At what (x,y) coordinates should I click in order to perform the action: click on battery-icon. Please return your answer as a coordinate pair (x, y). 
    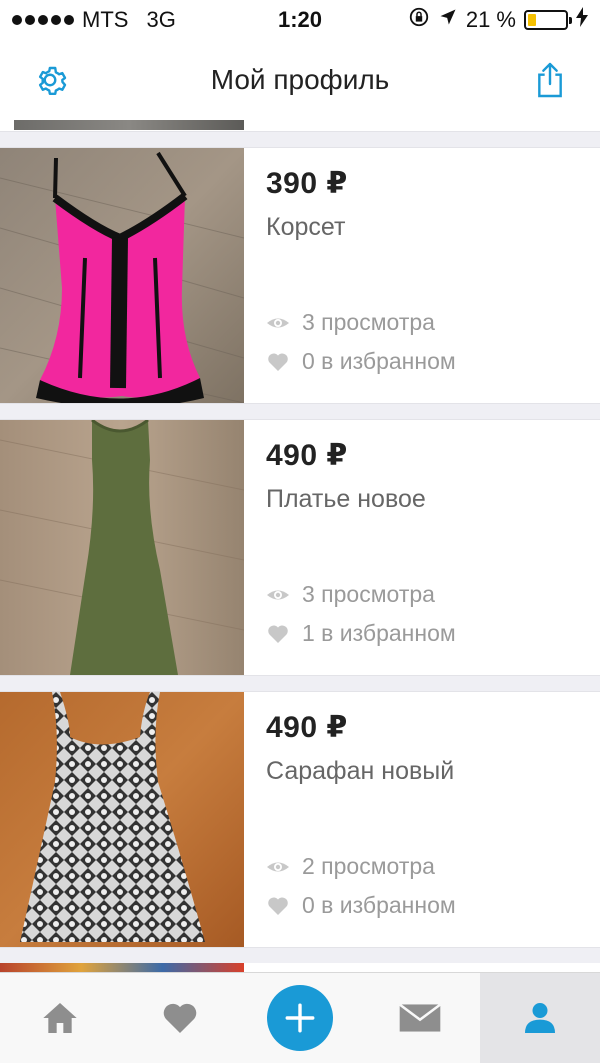
    Looking at the image, I should click on (548, 20).